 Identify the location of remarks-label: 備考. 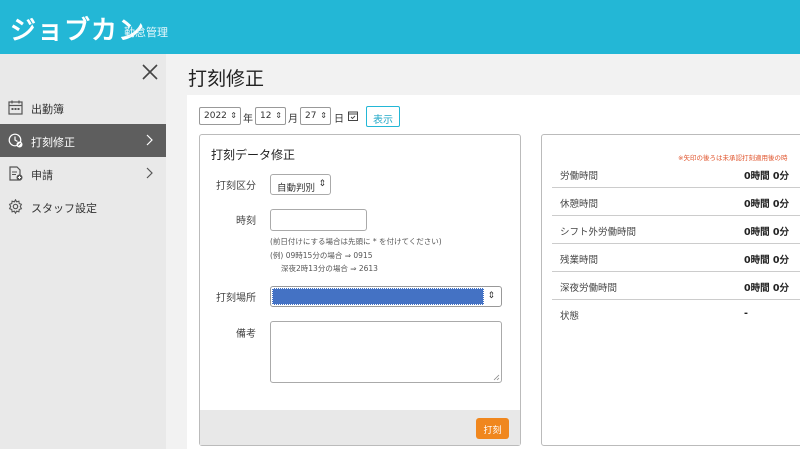
(246, 334).